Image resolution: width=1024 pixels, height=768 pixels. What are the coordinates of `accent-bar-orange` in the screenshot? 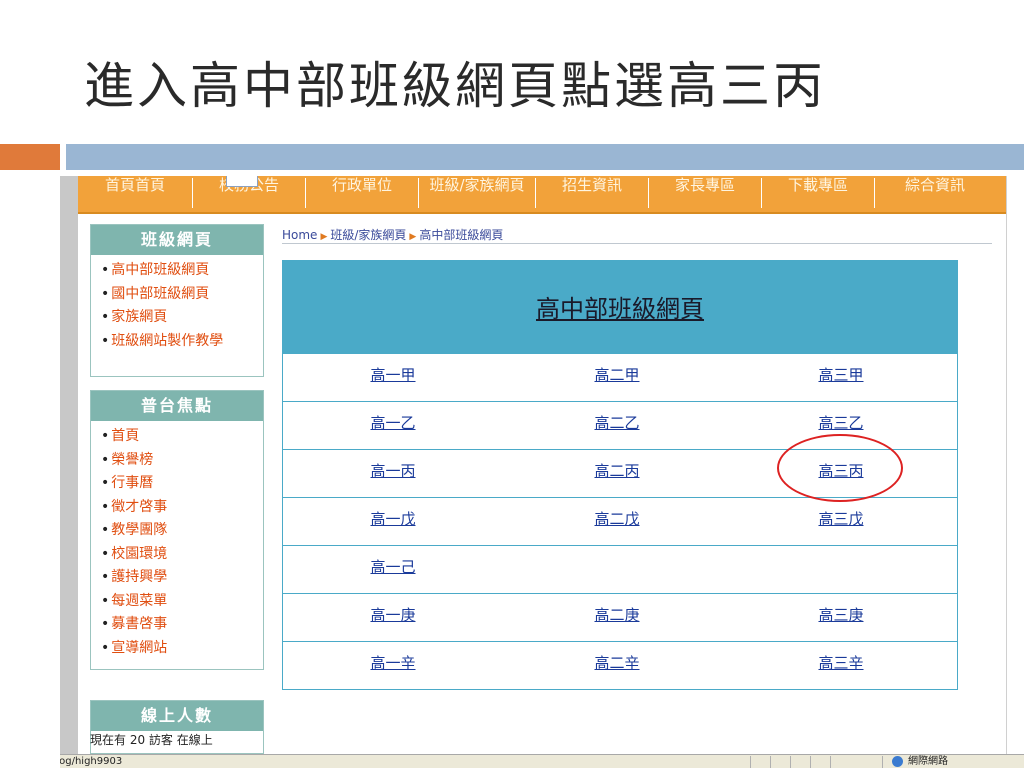 It's located at (30, 157).